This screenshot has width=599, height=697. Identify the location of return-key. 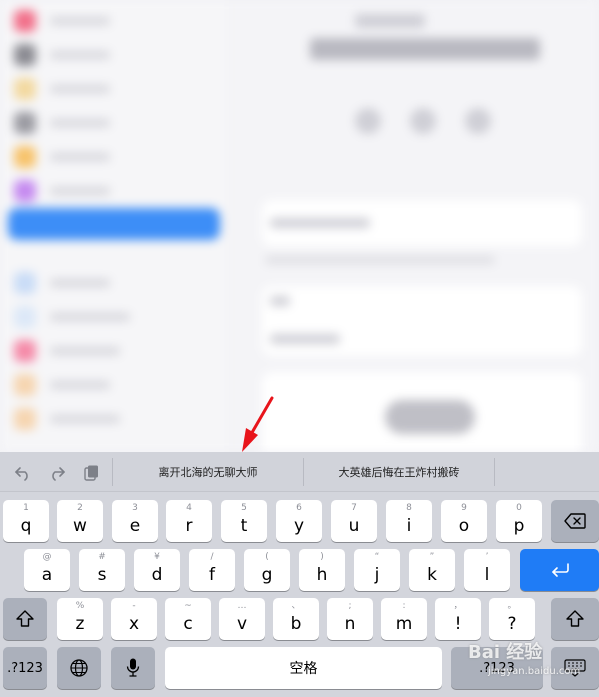
(559, 570).